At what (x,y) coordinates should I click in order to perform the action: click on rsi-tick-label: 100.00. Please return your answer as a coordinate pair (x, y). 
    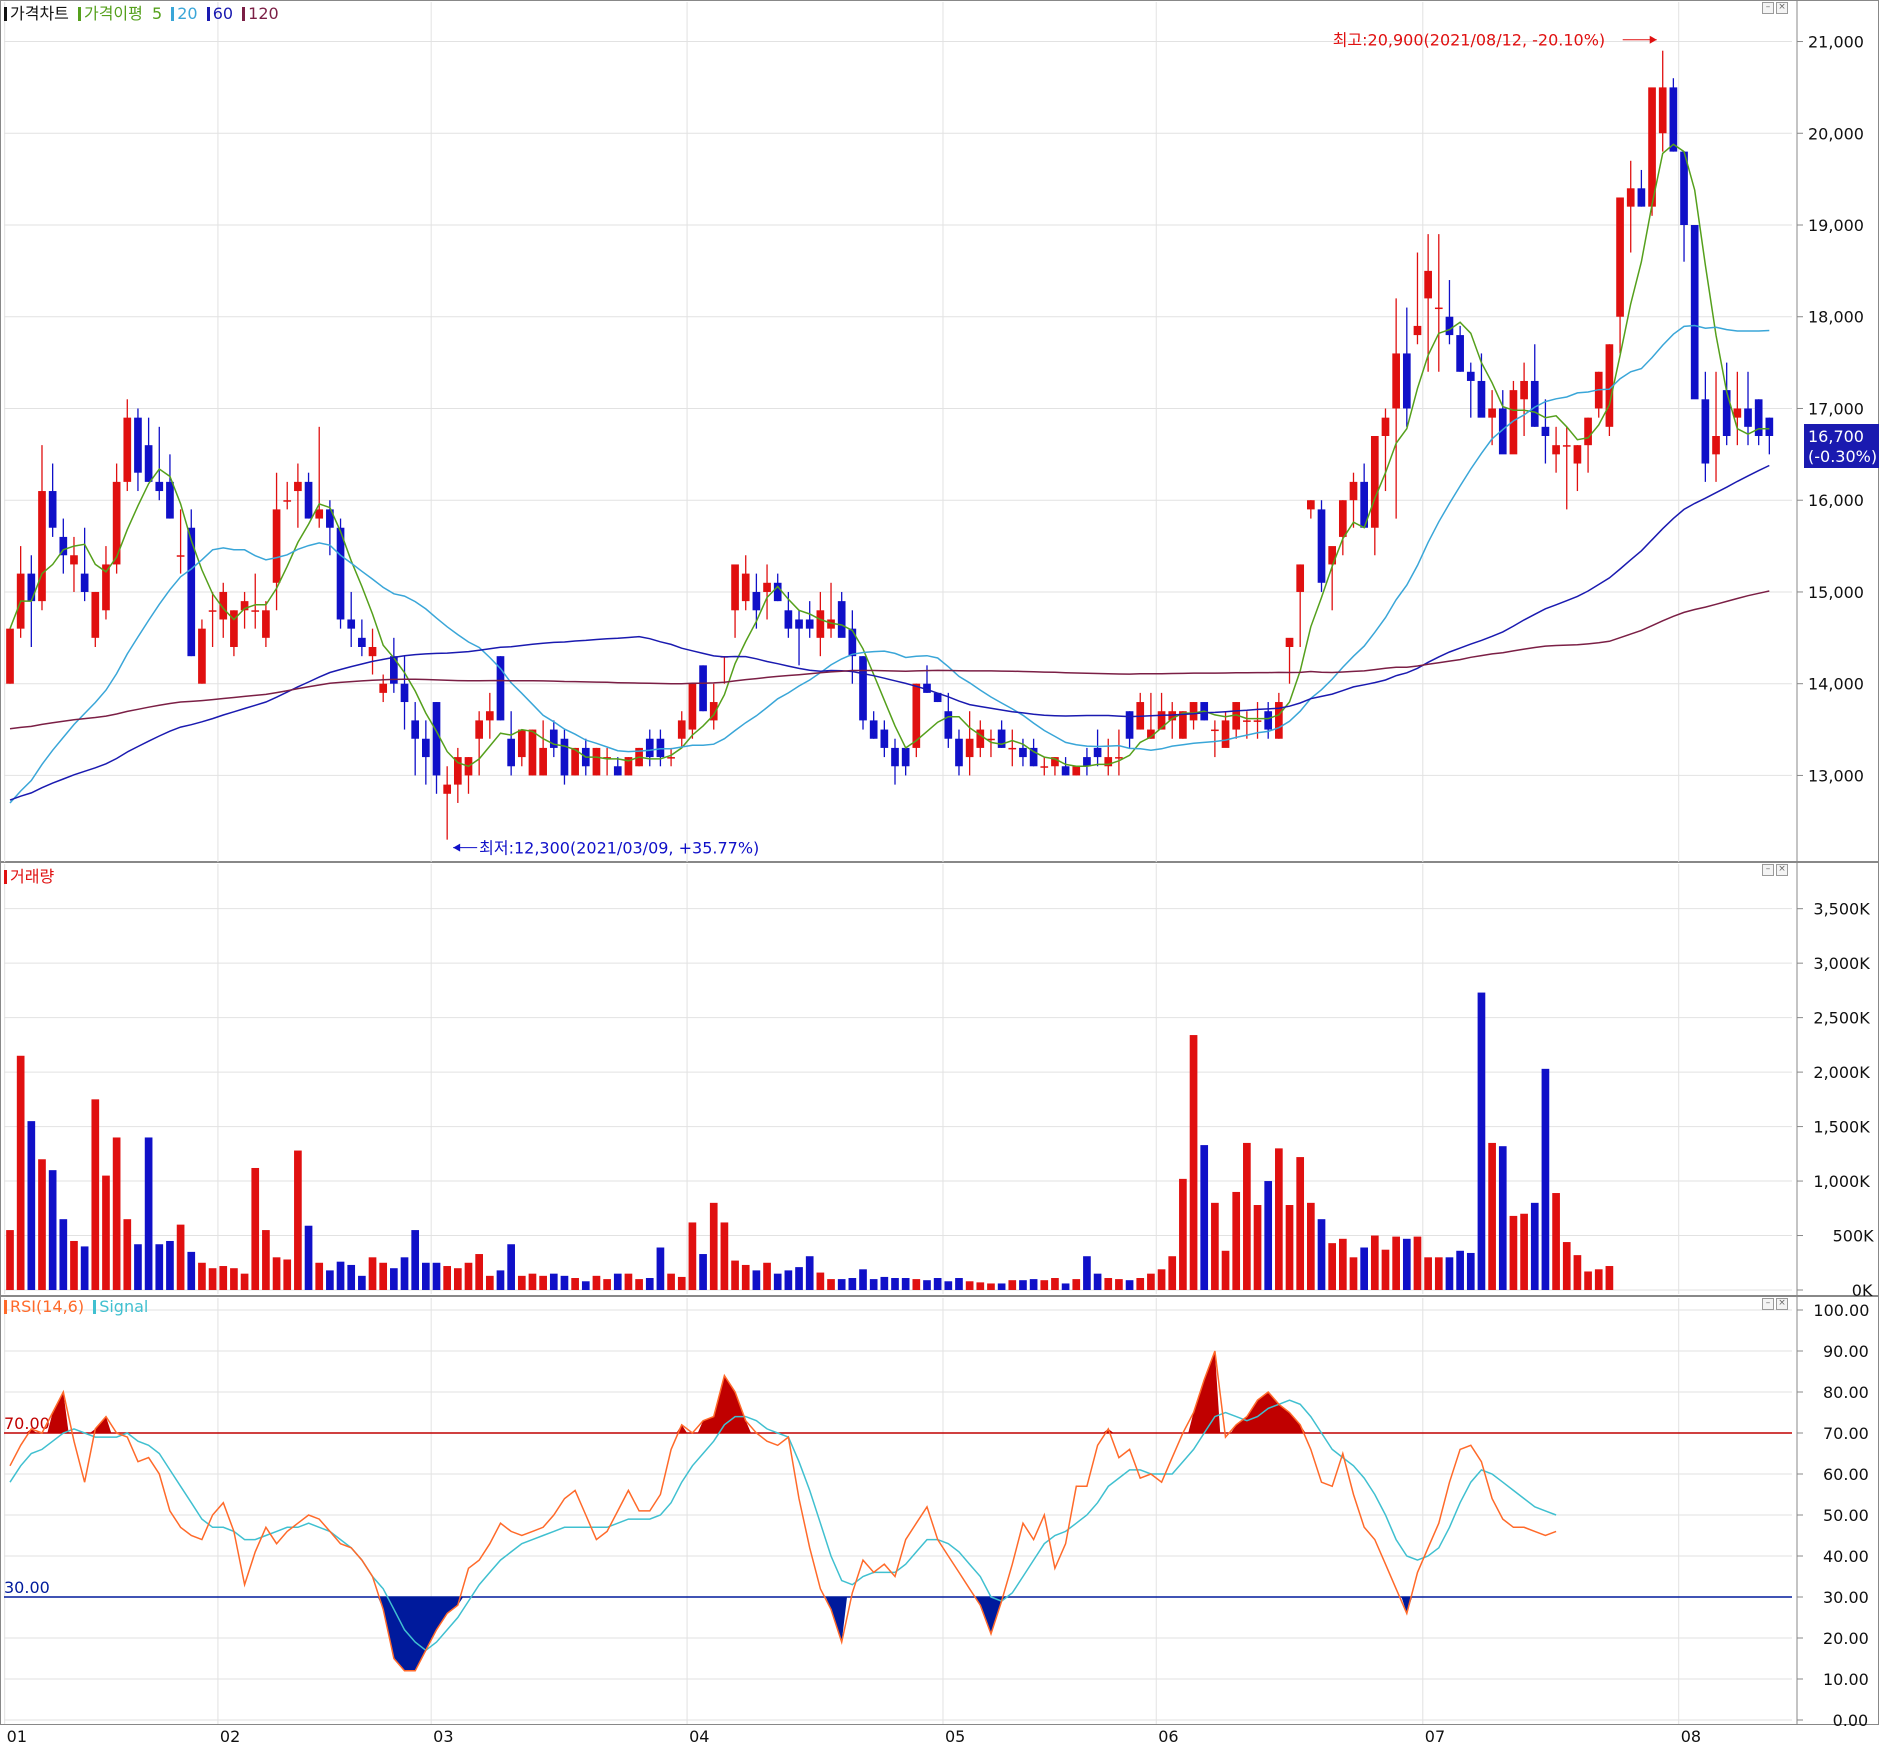
    Looking at the image, I should click on (1841, 1310).